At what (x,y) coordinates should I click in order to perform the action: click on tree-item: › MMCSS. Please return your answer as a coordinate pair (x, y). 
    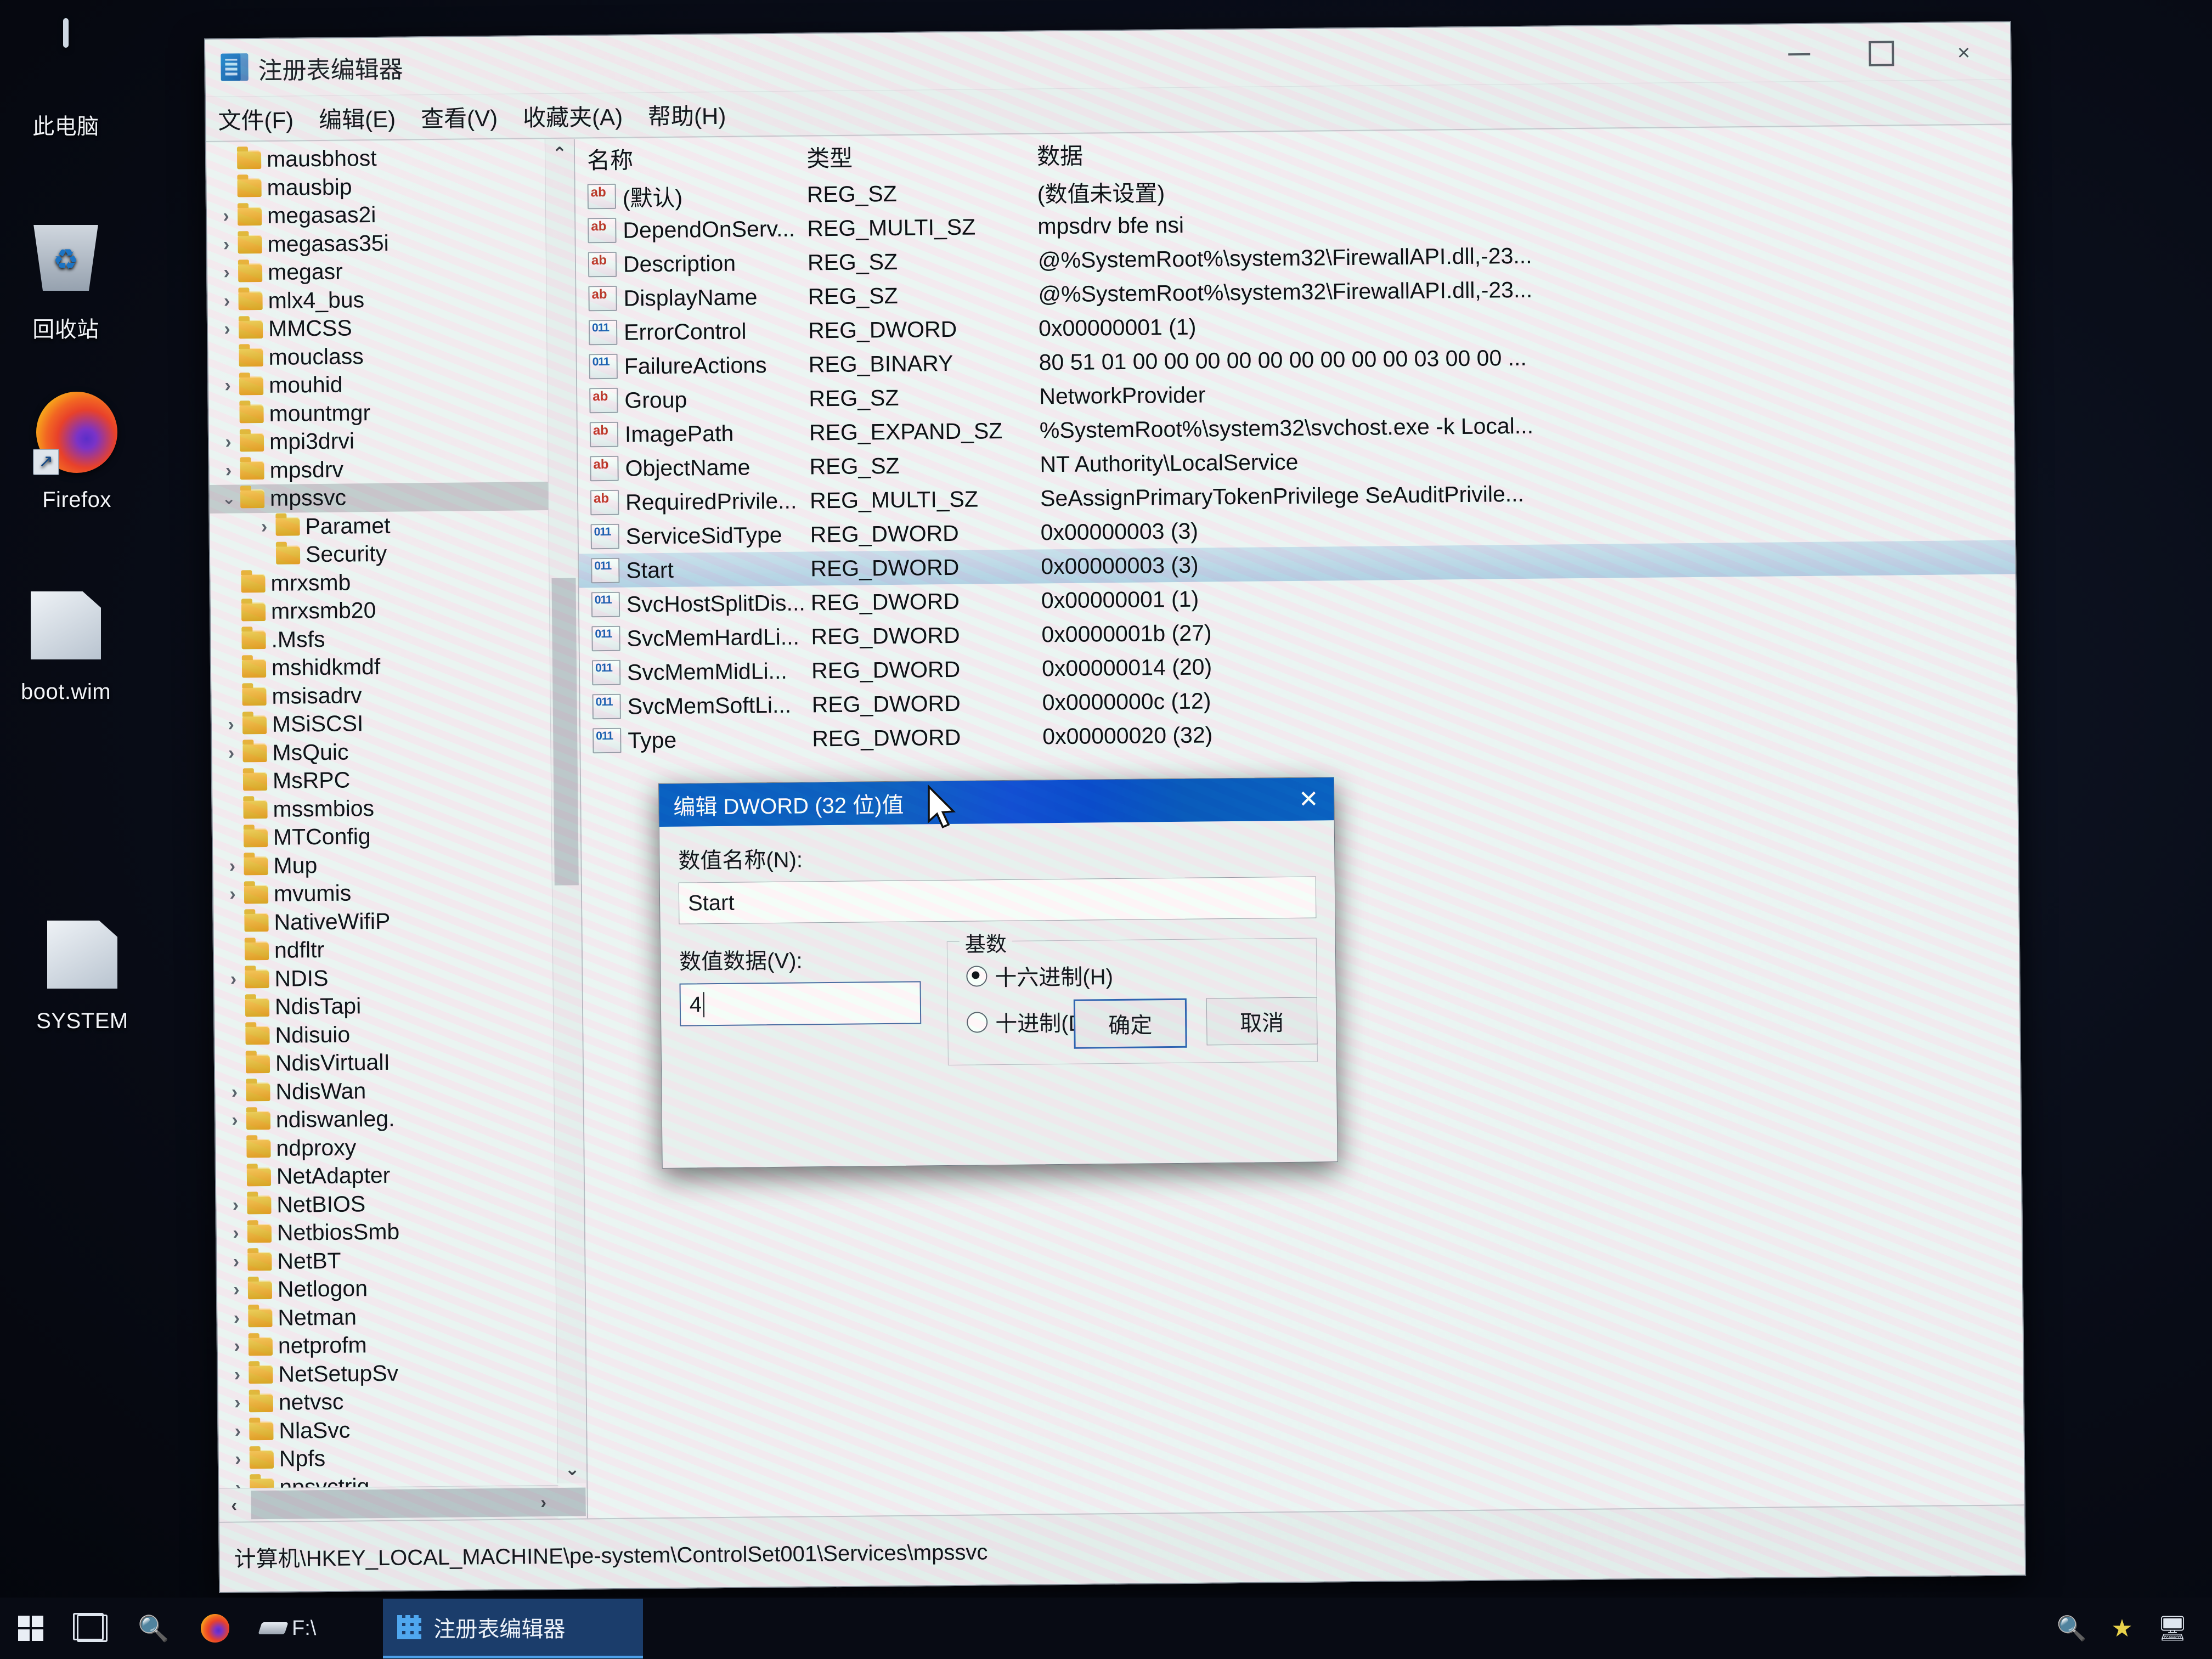
    Looking at the image, I should click on (377, 327).